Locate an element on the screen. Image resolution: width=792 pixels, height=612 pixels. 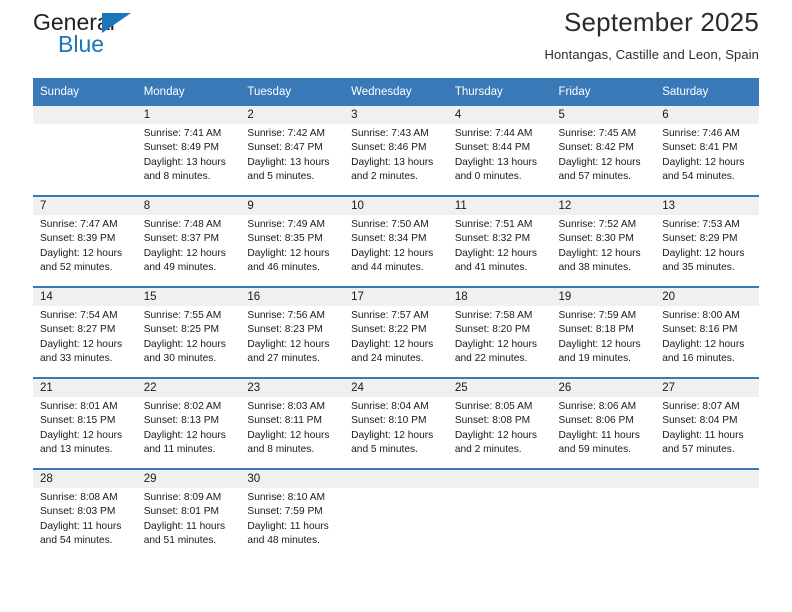
daylight-duration-line2: and 5 minutes. is located at coordinates (281, 177).